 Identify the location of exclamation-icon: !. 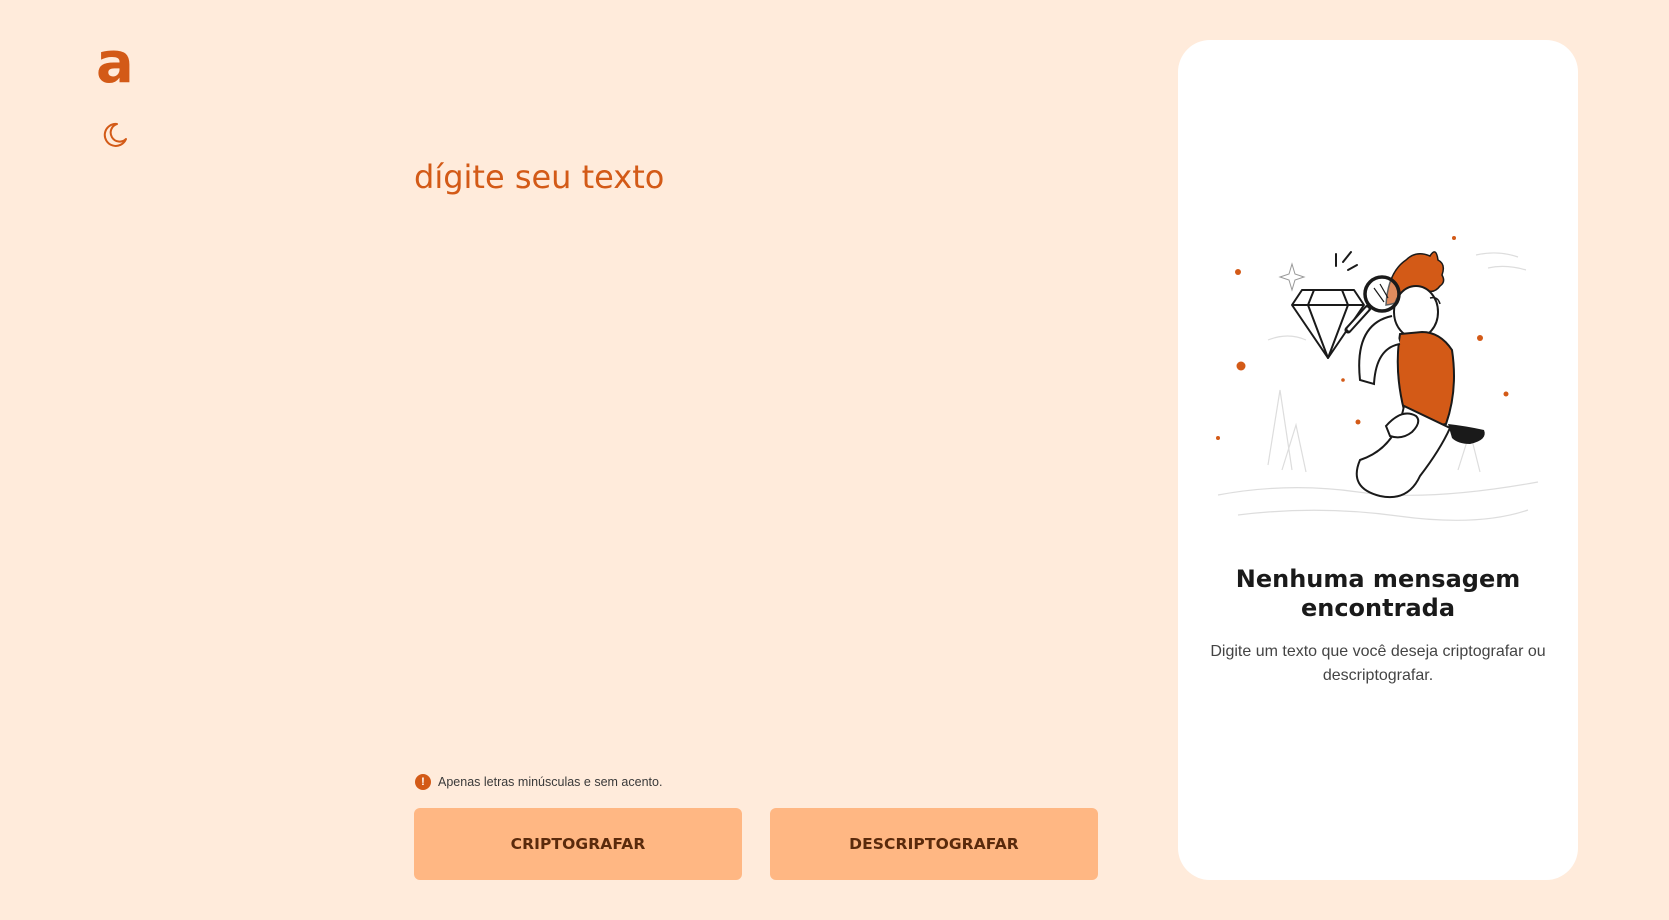
(423, 782).